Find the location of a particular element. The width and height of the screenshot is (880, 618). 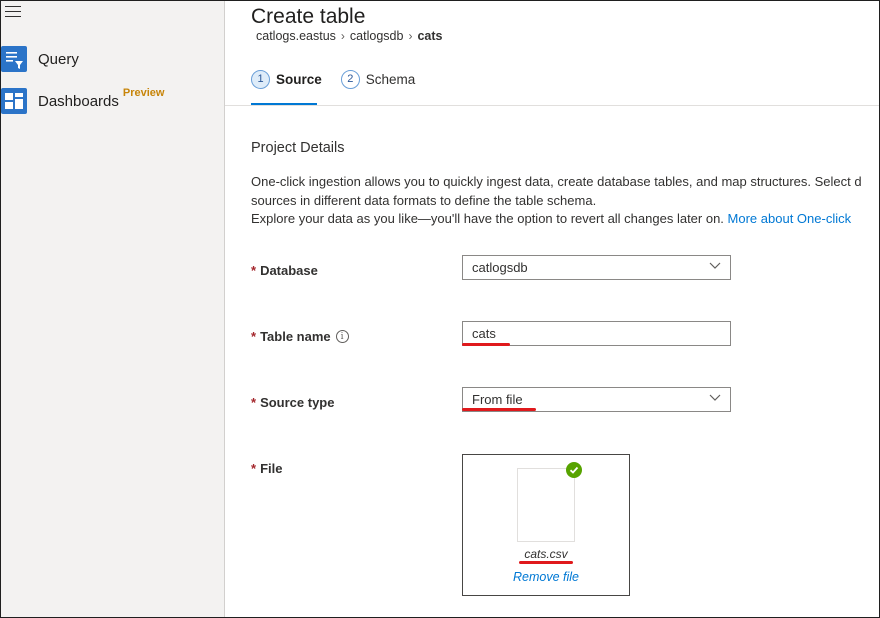

table-name-label: * Table name i is located at coordinates (300, 336).